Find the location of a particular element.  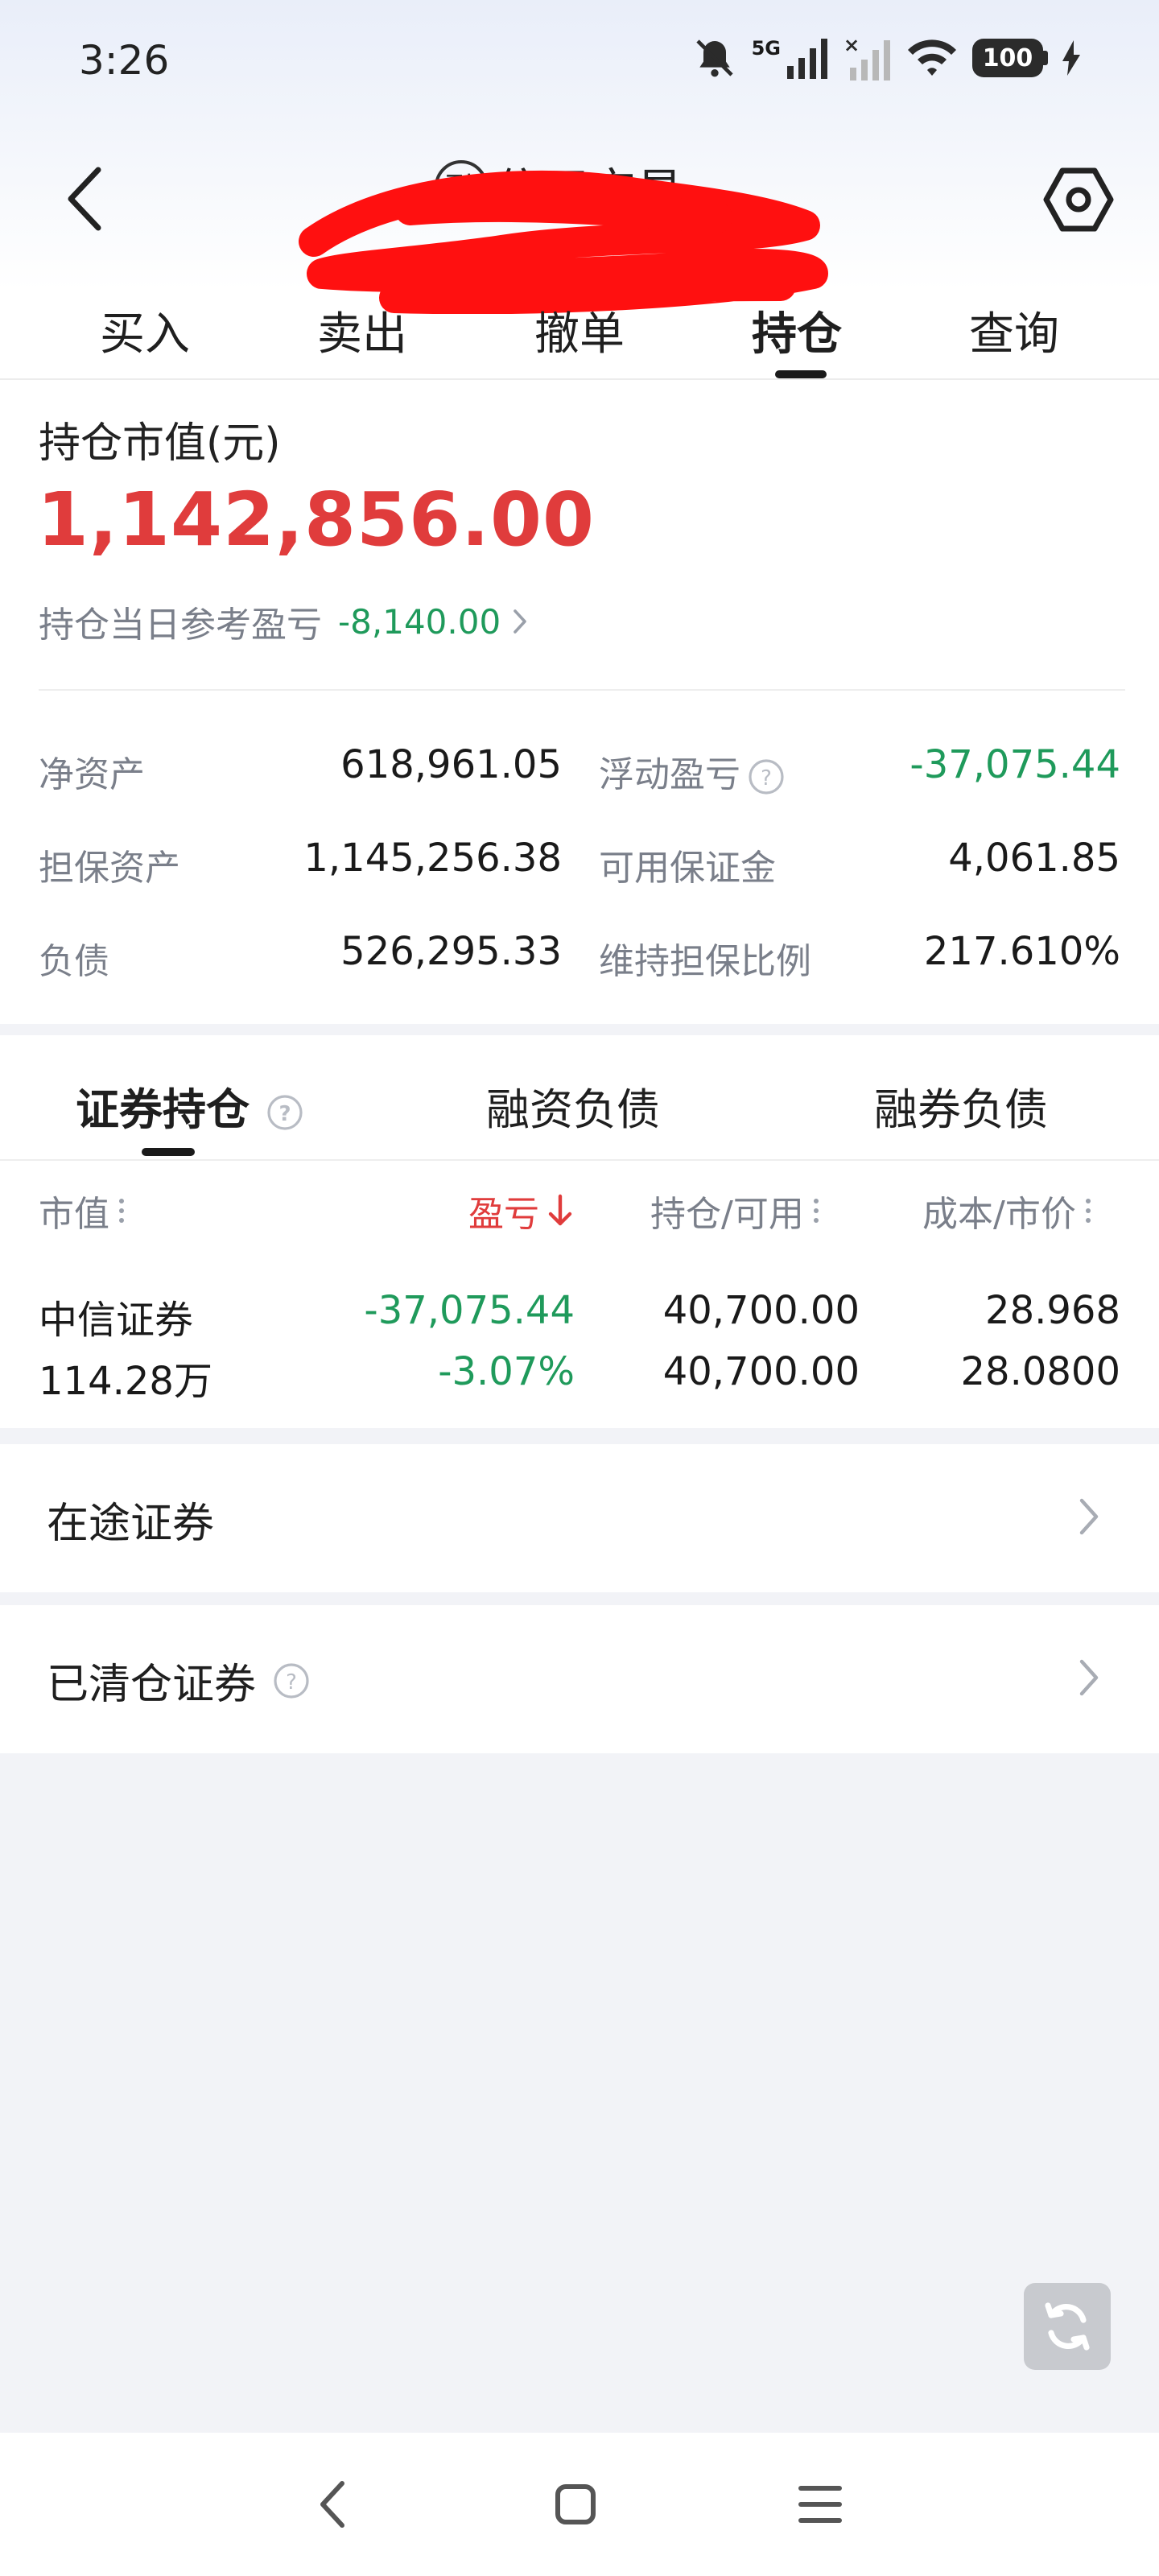

cleared-securities-label-group: 已清仓证券? is located at coordinates (179, 1681).